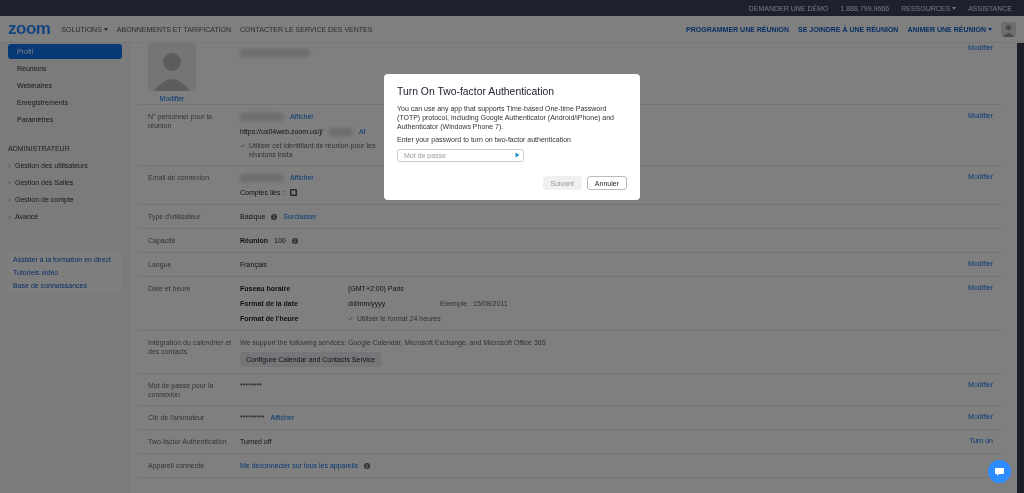 This screenshot has width=1024, height=493. I want to click on chat-icon, so click(999, 471).